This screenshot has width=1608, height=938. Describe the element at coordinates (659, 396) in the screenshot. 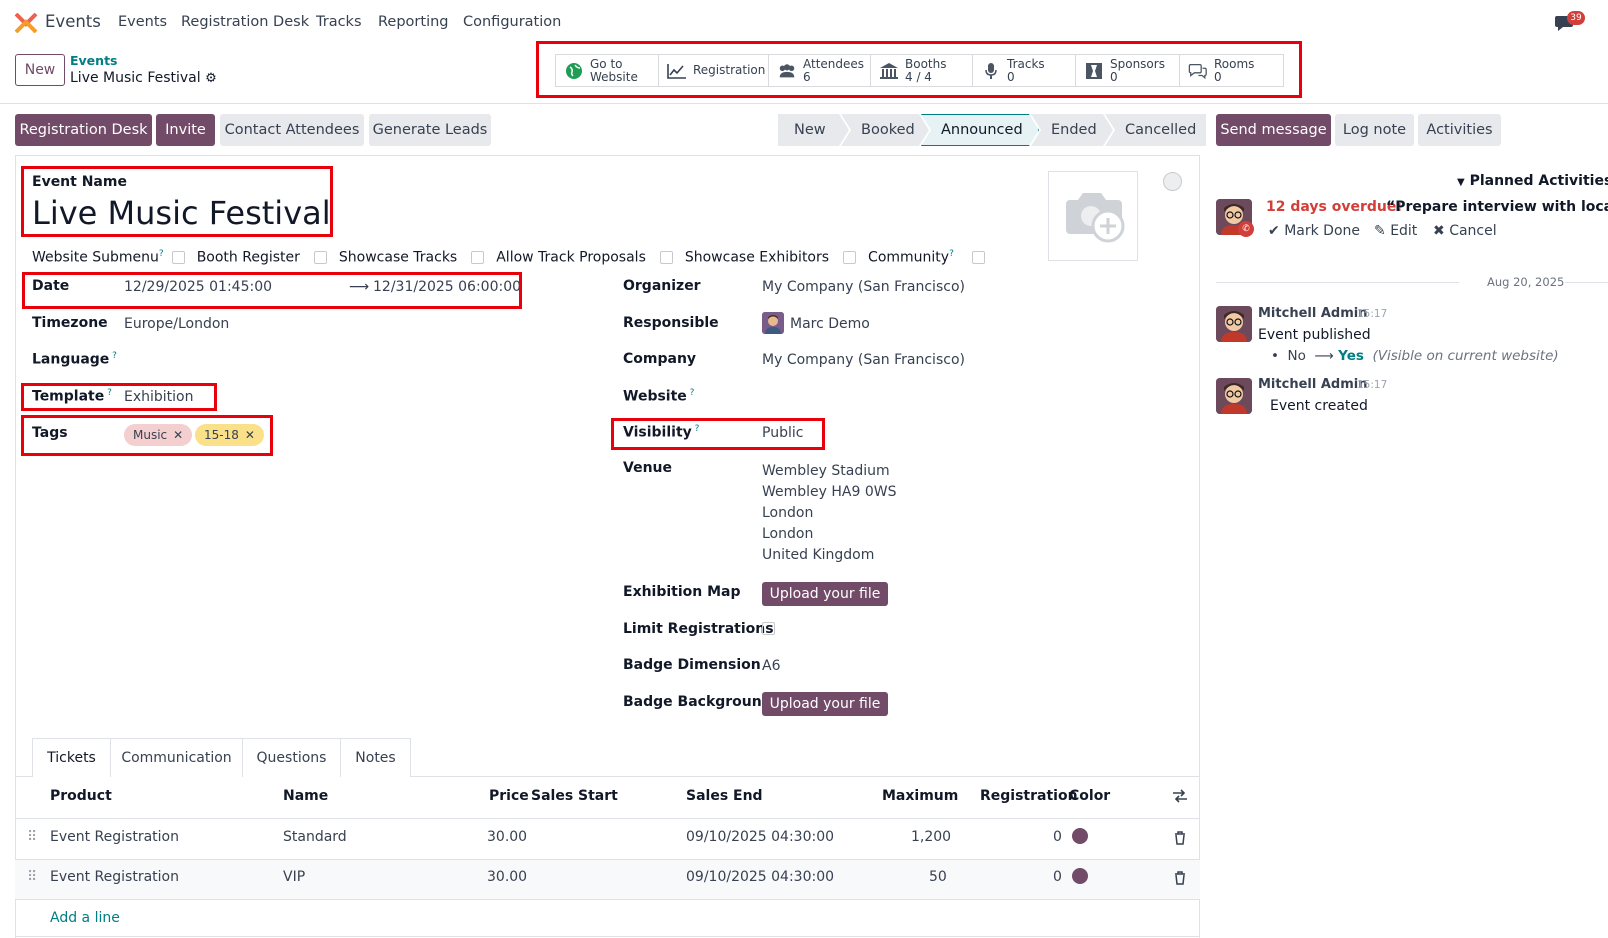

I see `website-label: Website ?` at that location.